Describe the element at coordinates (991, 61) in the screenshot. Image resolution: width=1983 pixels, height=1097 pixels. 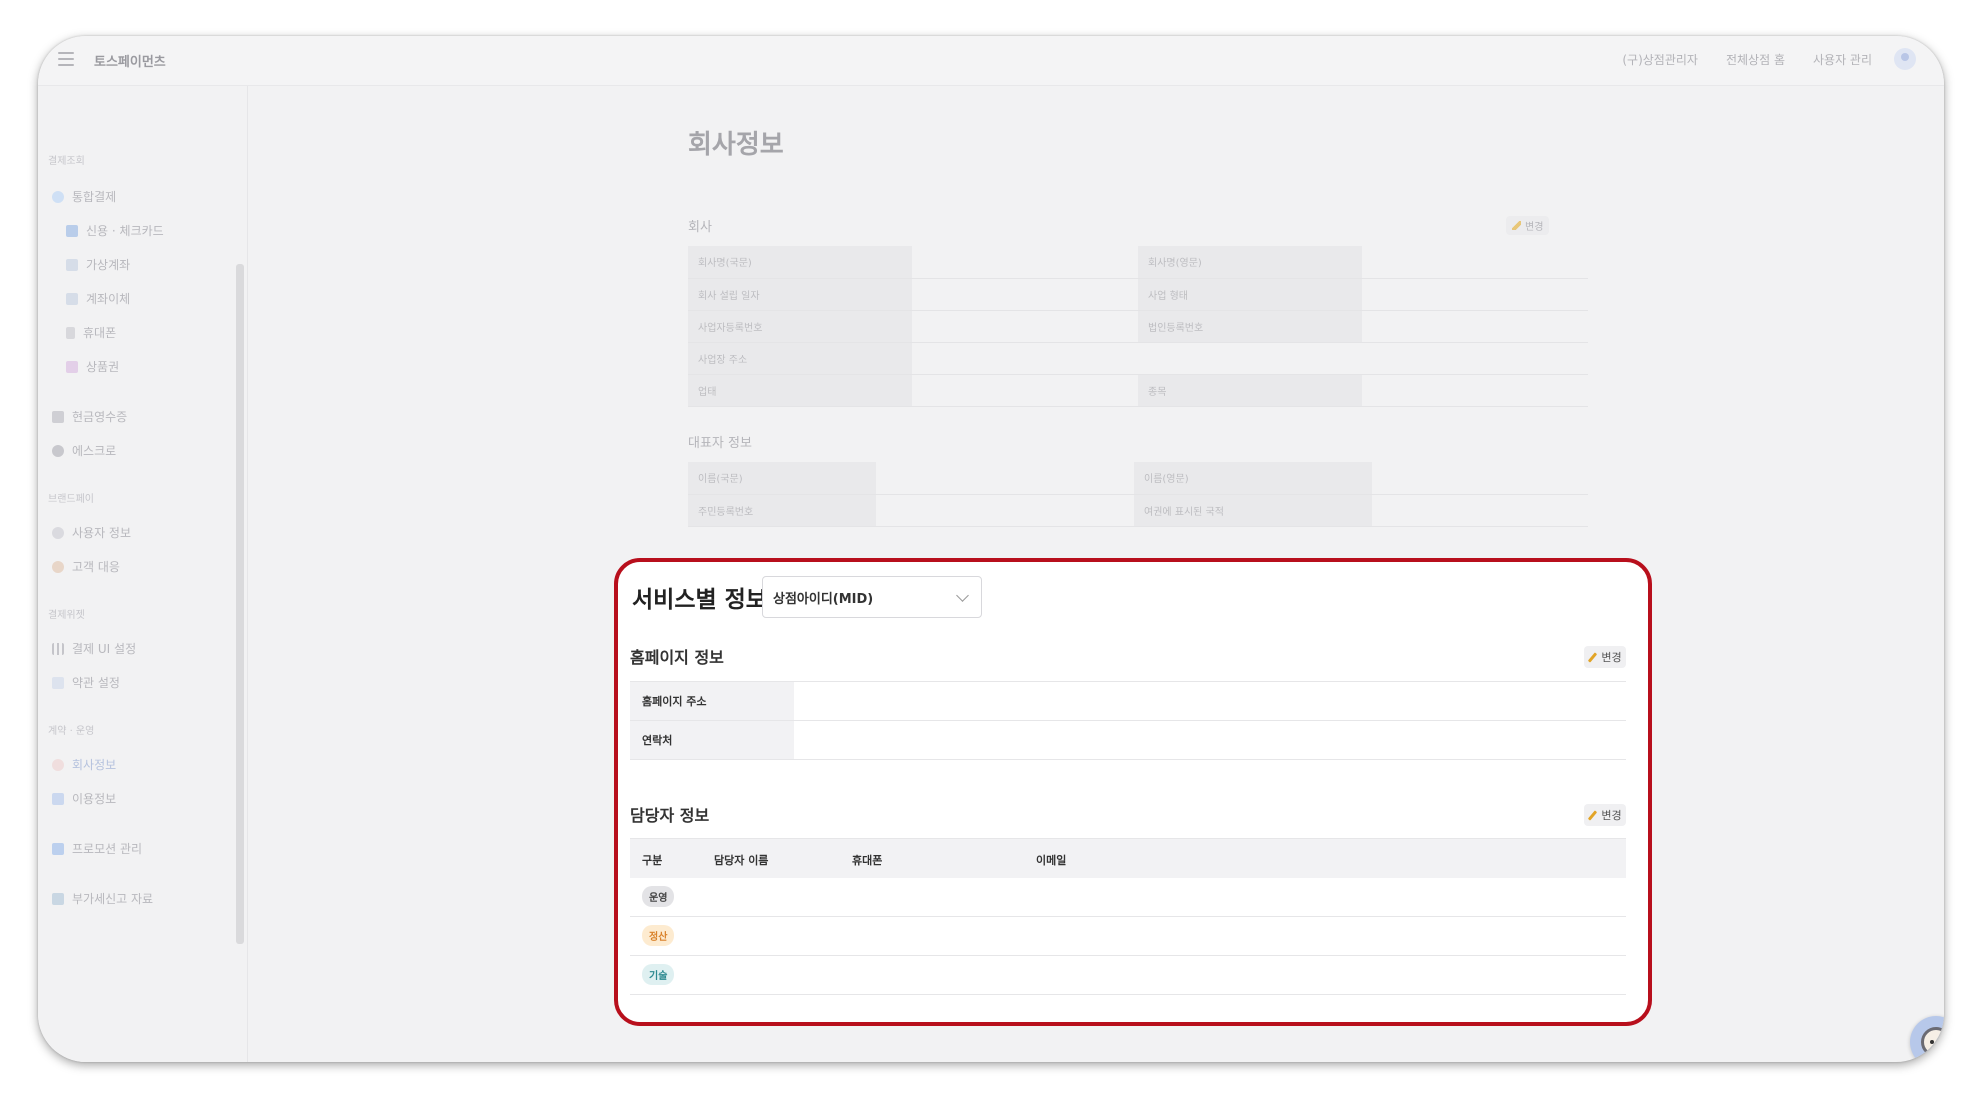
I see `top-bar: 토스페이먼츠 (구)상점관리자 전체상점 홈 사용자 관리` at that location.